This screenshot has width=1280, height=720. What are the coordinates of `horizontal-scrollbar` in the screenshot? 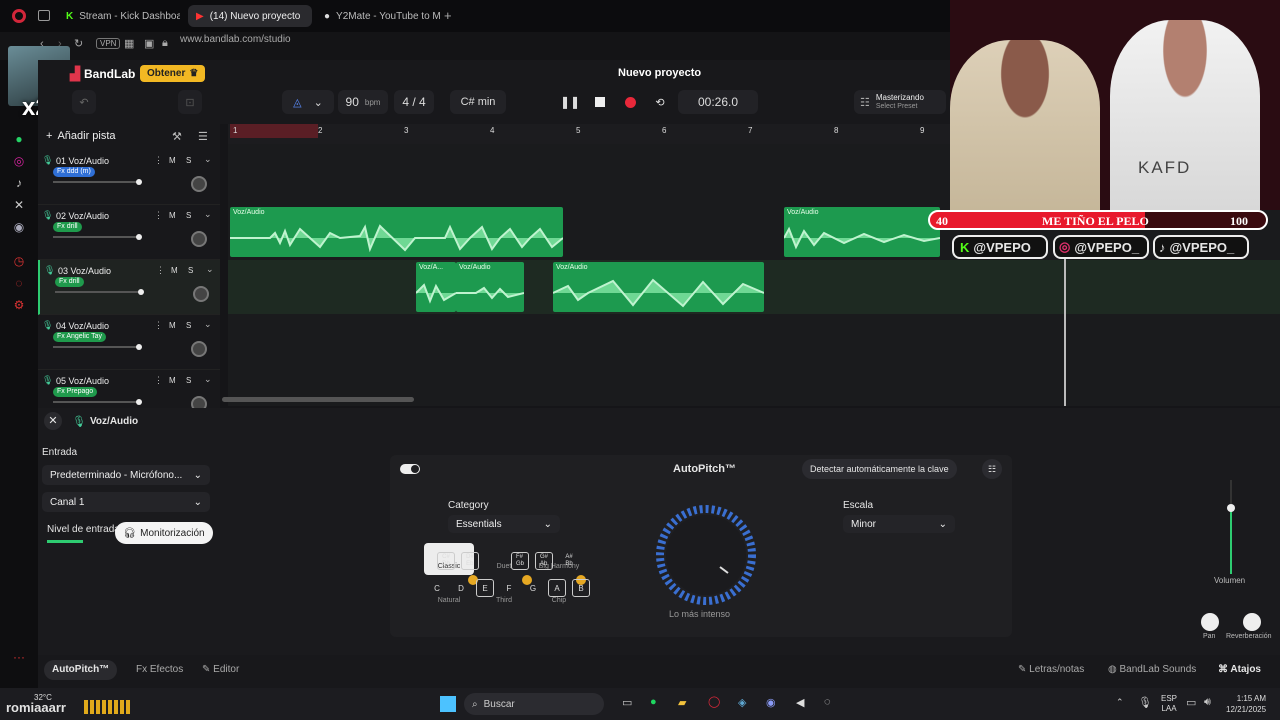 It's located at (318, 399).